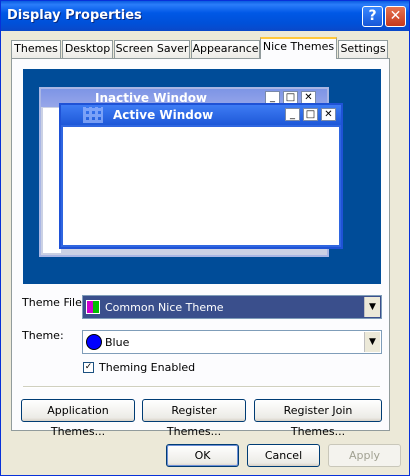 This screenshot has height=476, width=410. Describe the element at coordinates (202, 455) in the screenshot. I see `ok-button: OK` at that location.